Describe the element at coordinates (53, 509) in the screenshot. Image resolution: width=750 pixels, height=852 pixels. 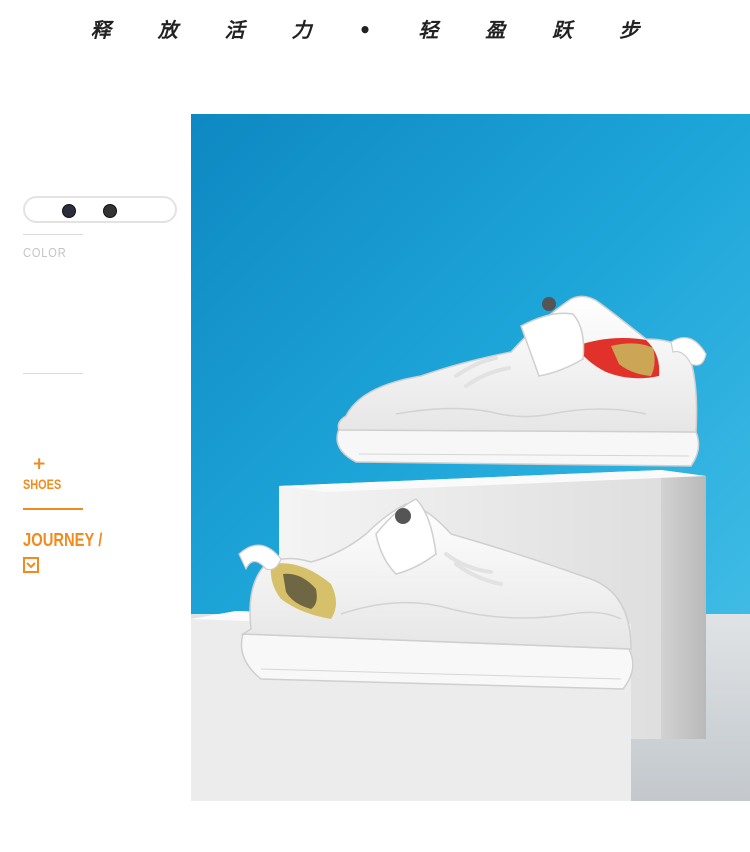
I see `accent-divider` at that location.